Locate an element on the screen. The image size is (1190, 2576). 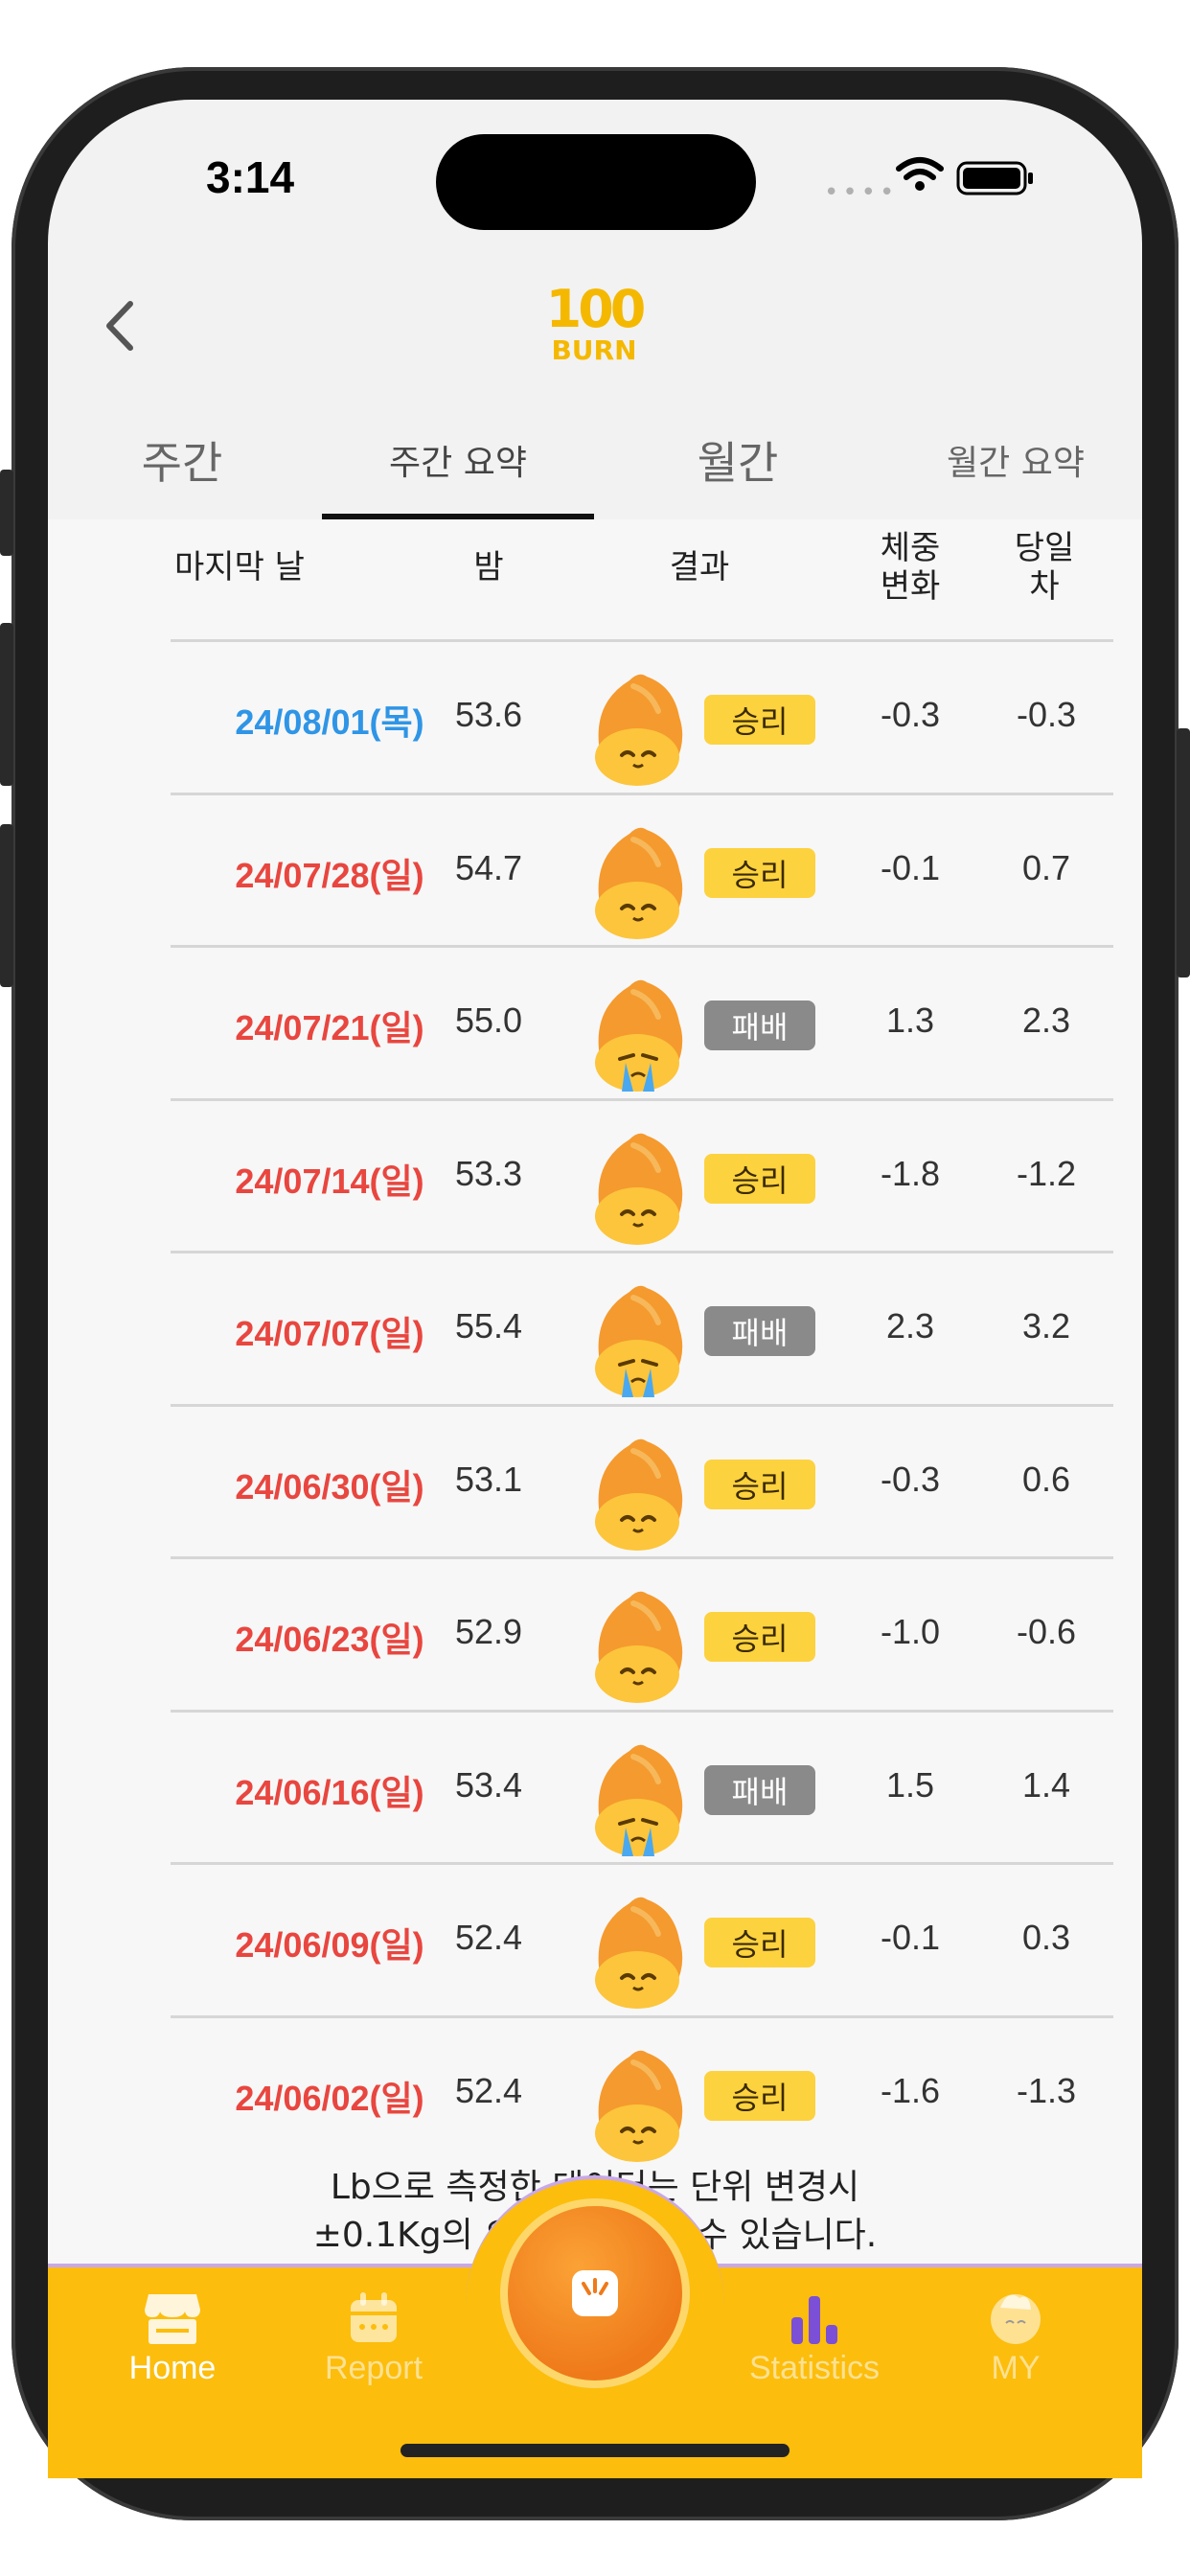
row-bam: 53.6 is located at coordinates (489, 714).